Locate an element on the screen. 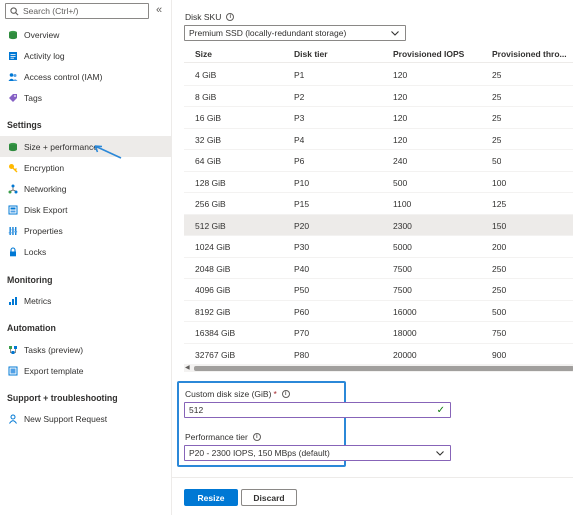 The image size is (573, 515). disk-sku-label: Disk SKU i is located at coordinates (210, 17).